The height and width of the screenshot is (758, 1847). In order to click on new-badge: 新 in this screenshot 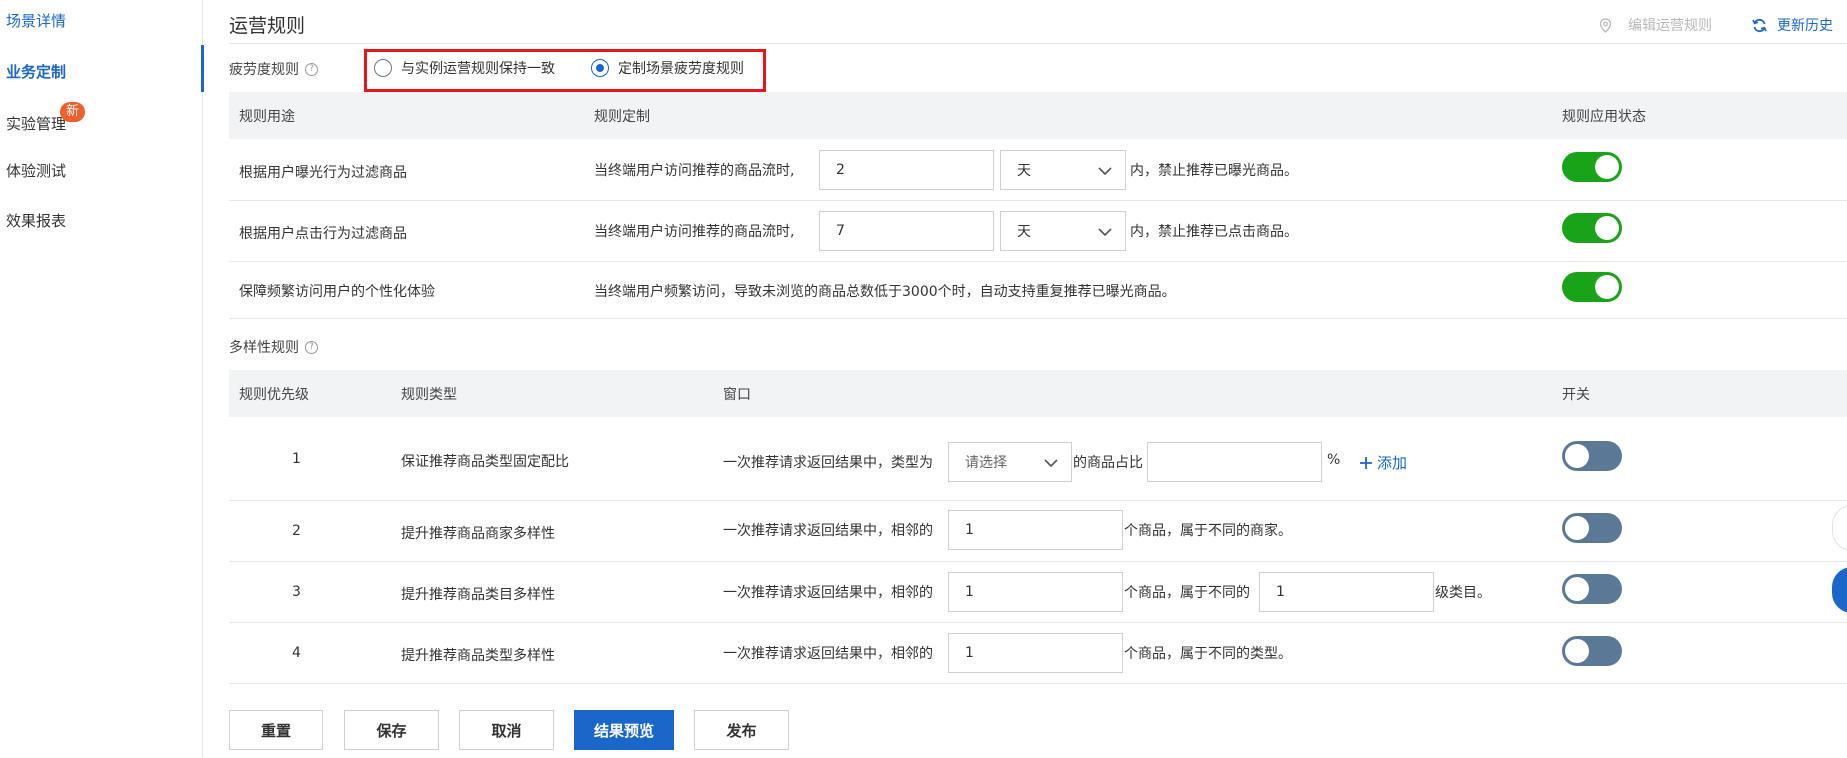, I will do `click(72, 112)`.